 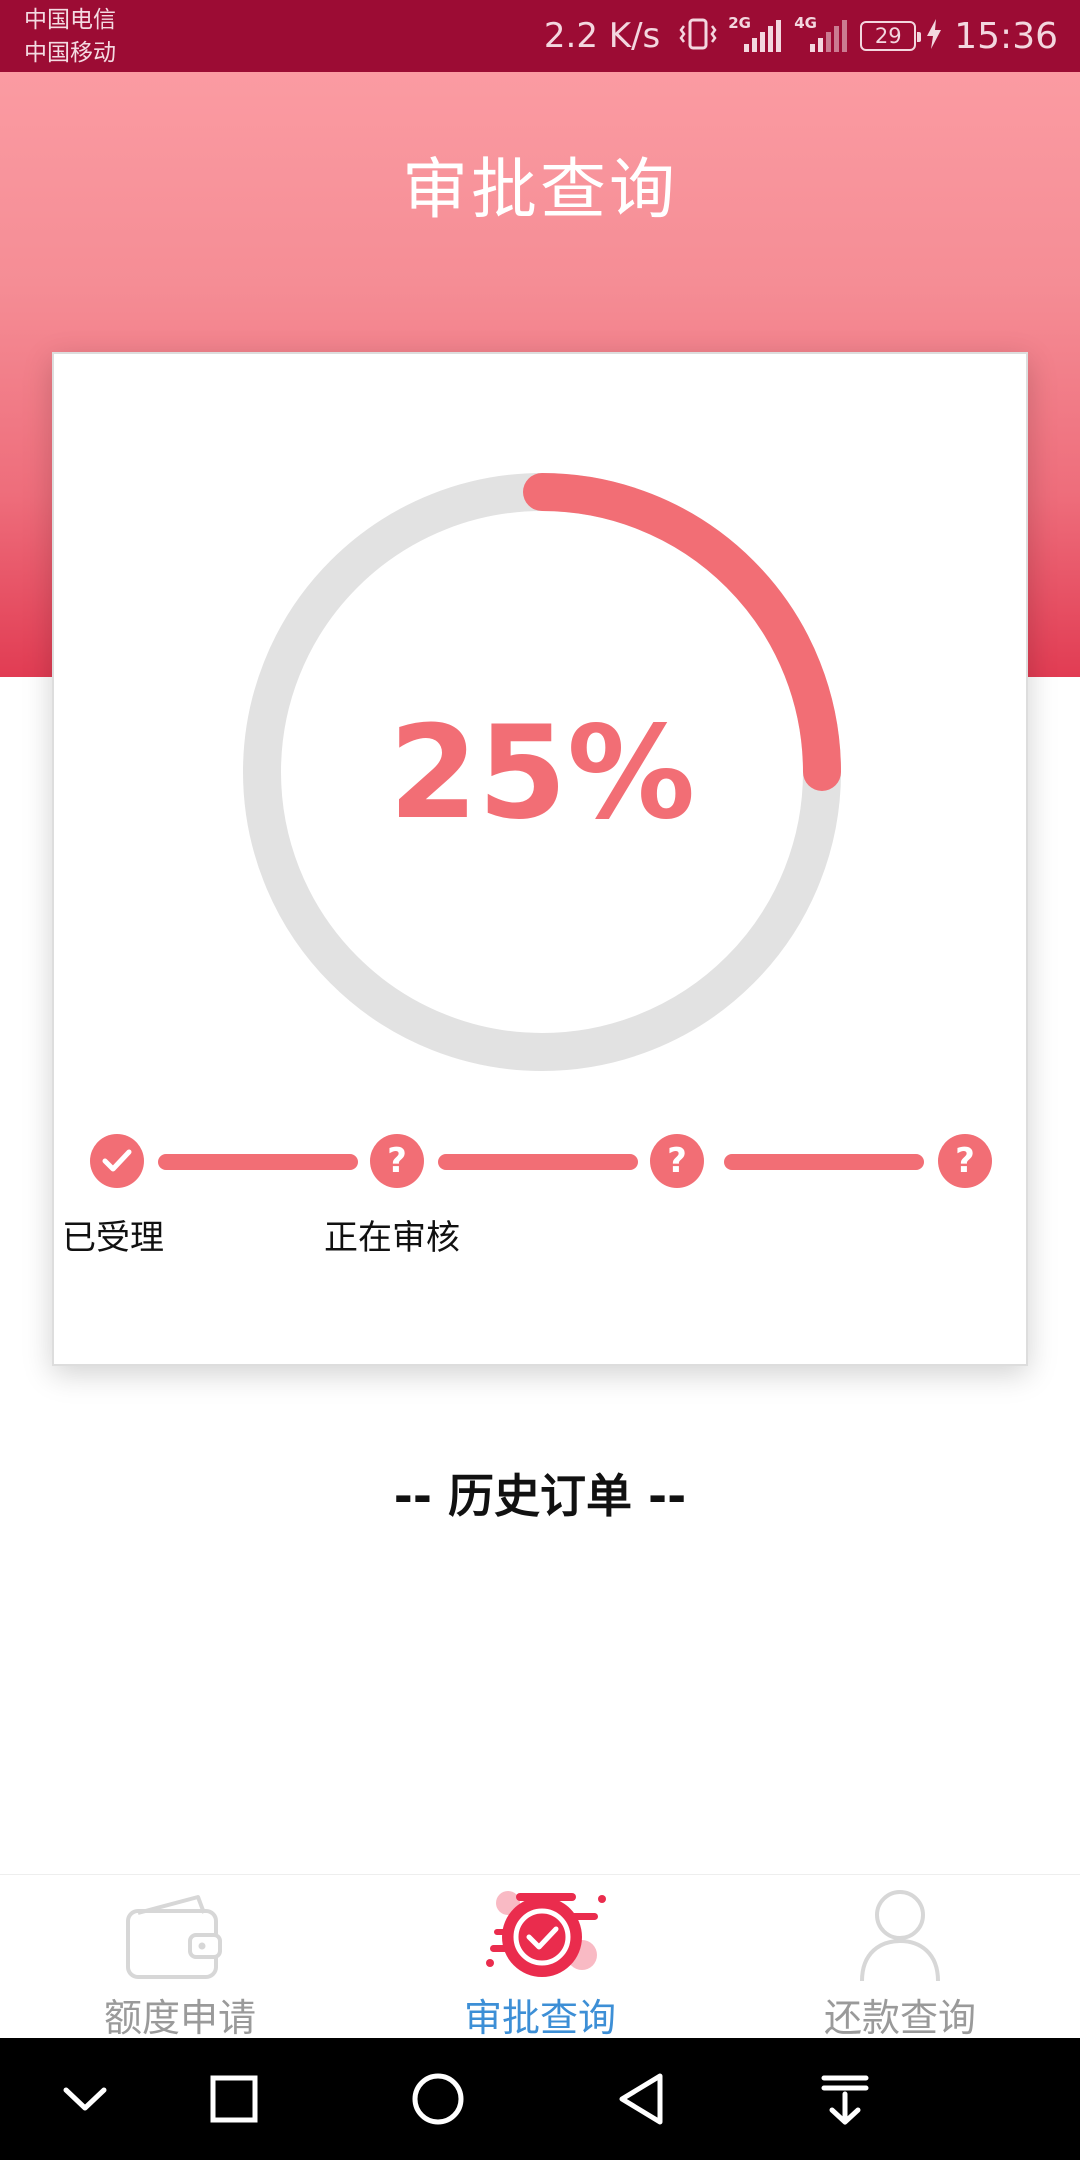 What do you see at coordinates (899, 2018) in the screenshot?
I see `tab-repayment-query-label: 还款查询` at bounding box center [899, 2018].